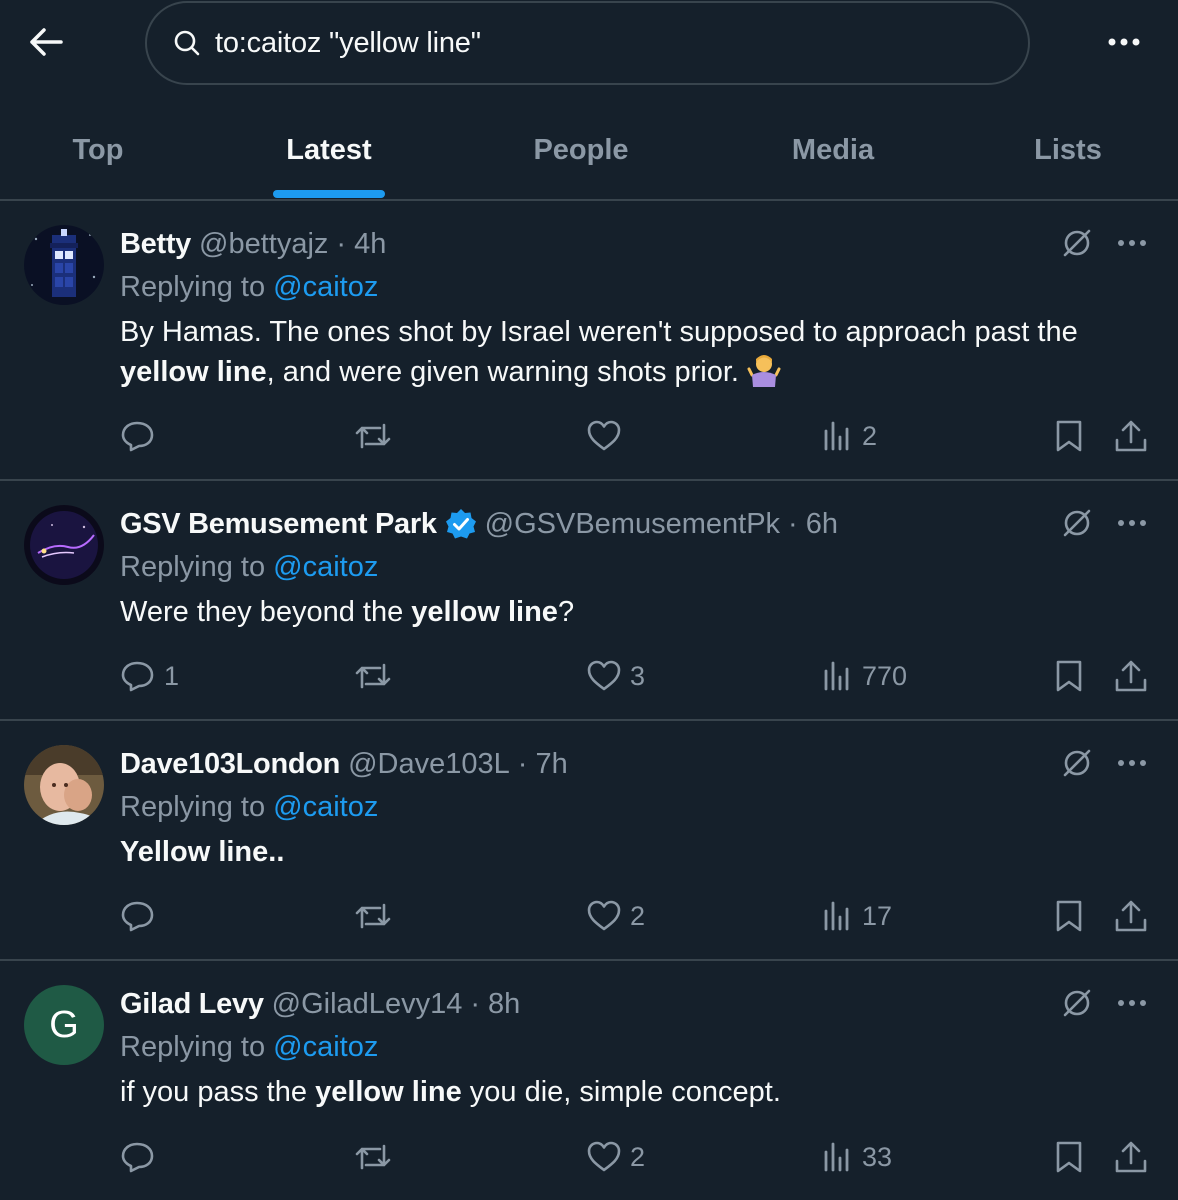 The image size is (1178, 1200). What do you see at coordinates (543, 764) in the screenshot?
I see `timestamp: · 7h` at bounding box center [543, 764].